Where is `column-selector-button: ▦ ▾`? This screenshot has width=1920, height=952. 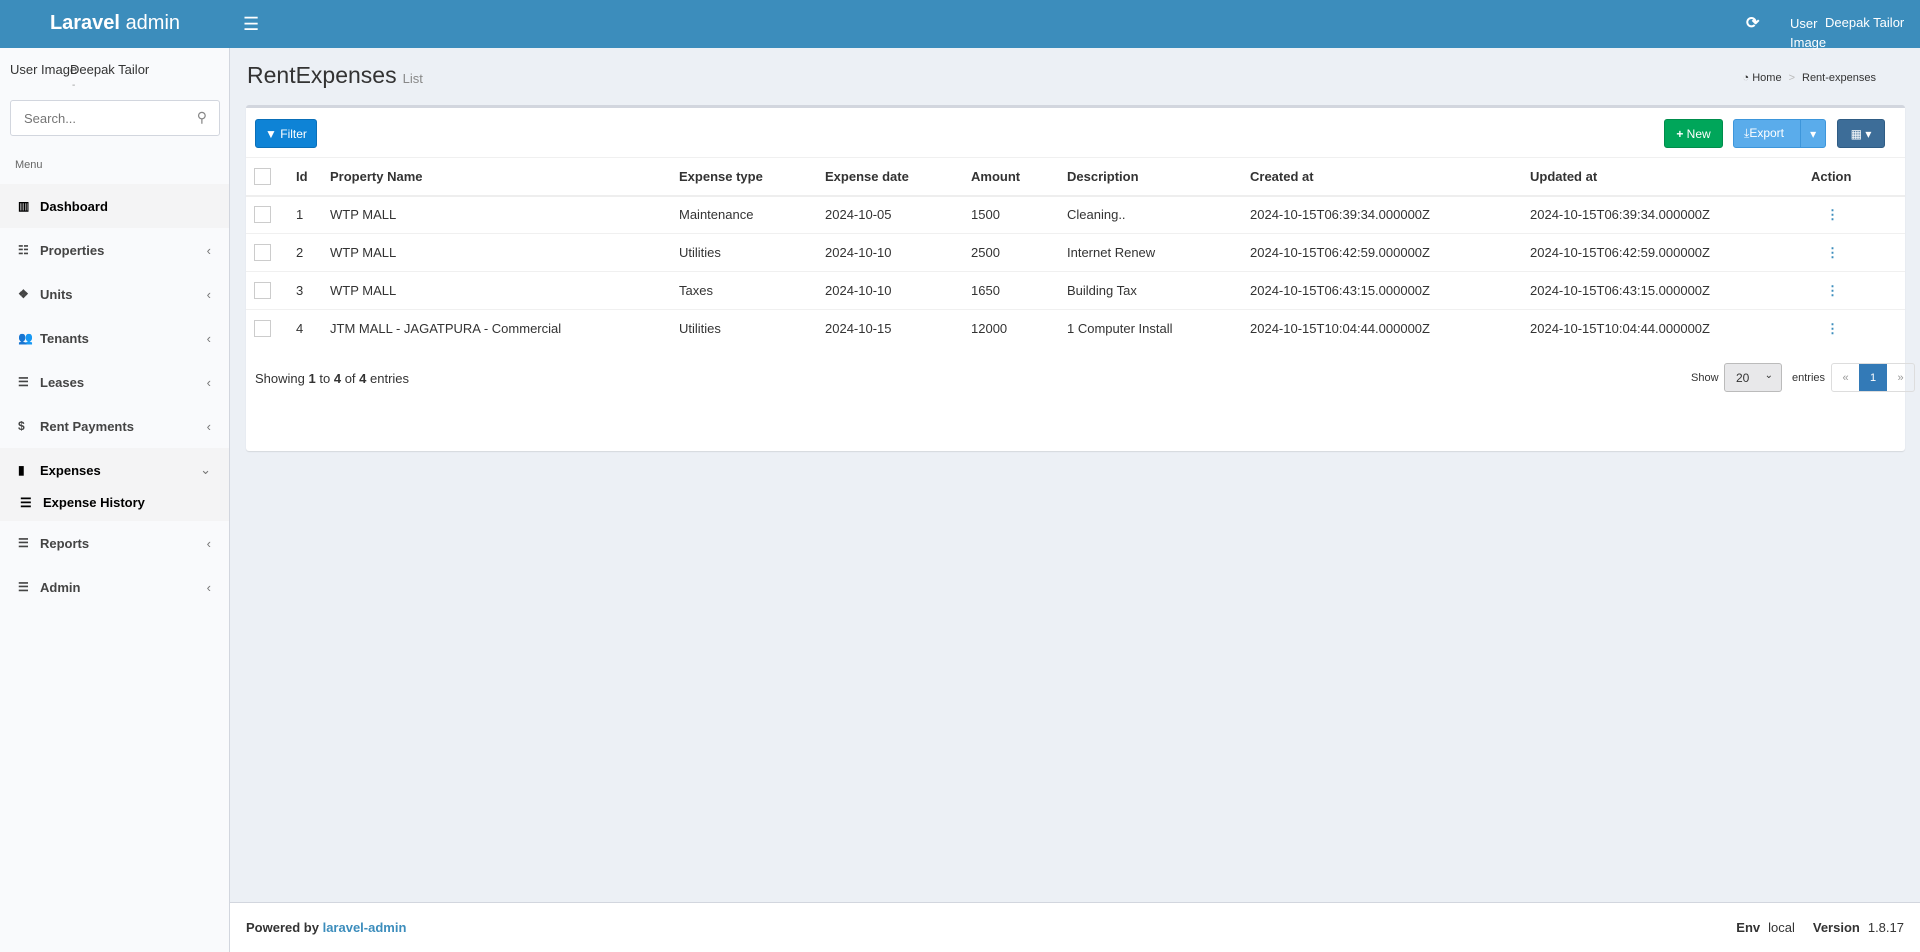 column-selector-button: ▦ ▾ is located at coordinates (1861, 133).